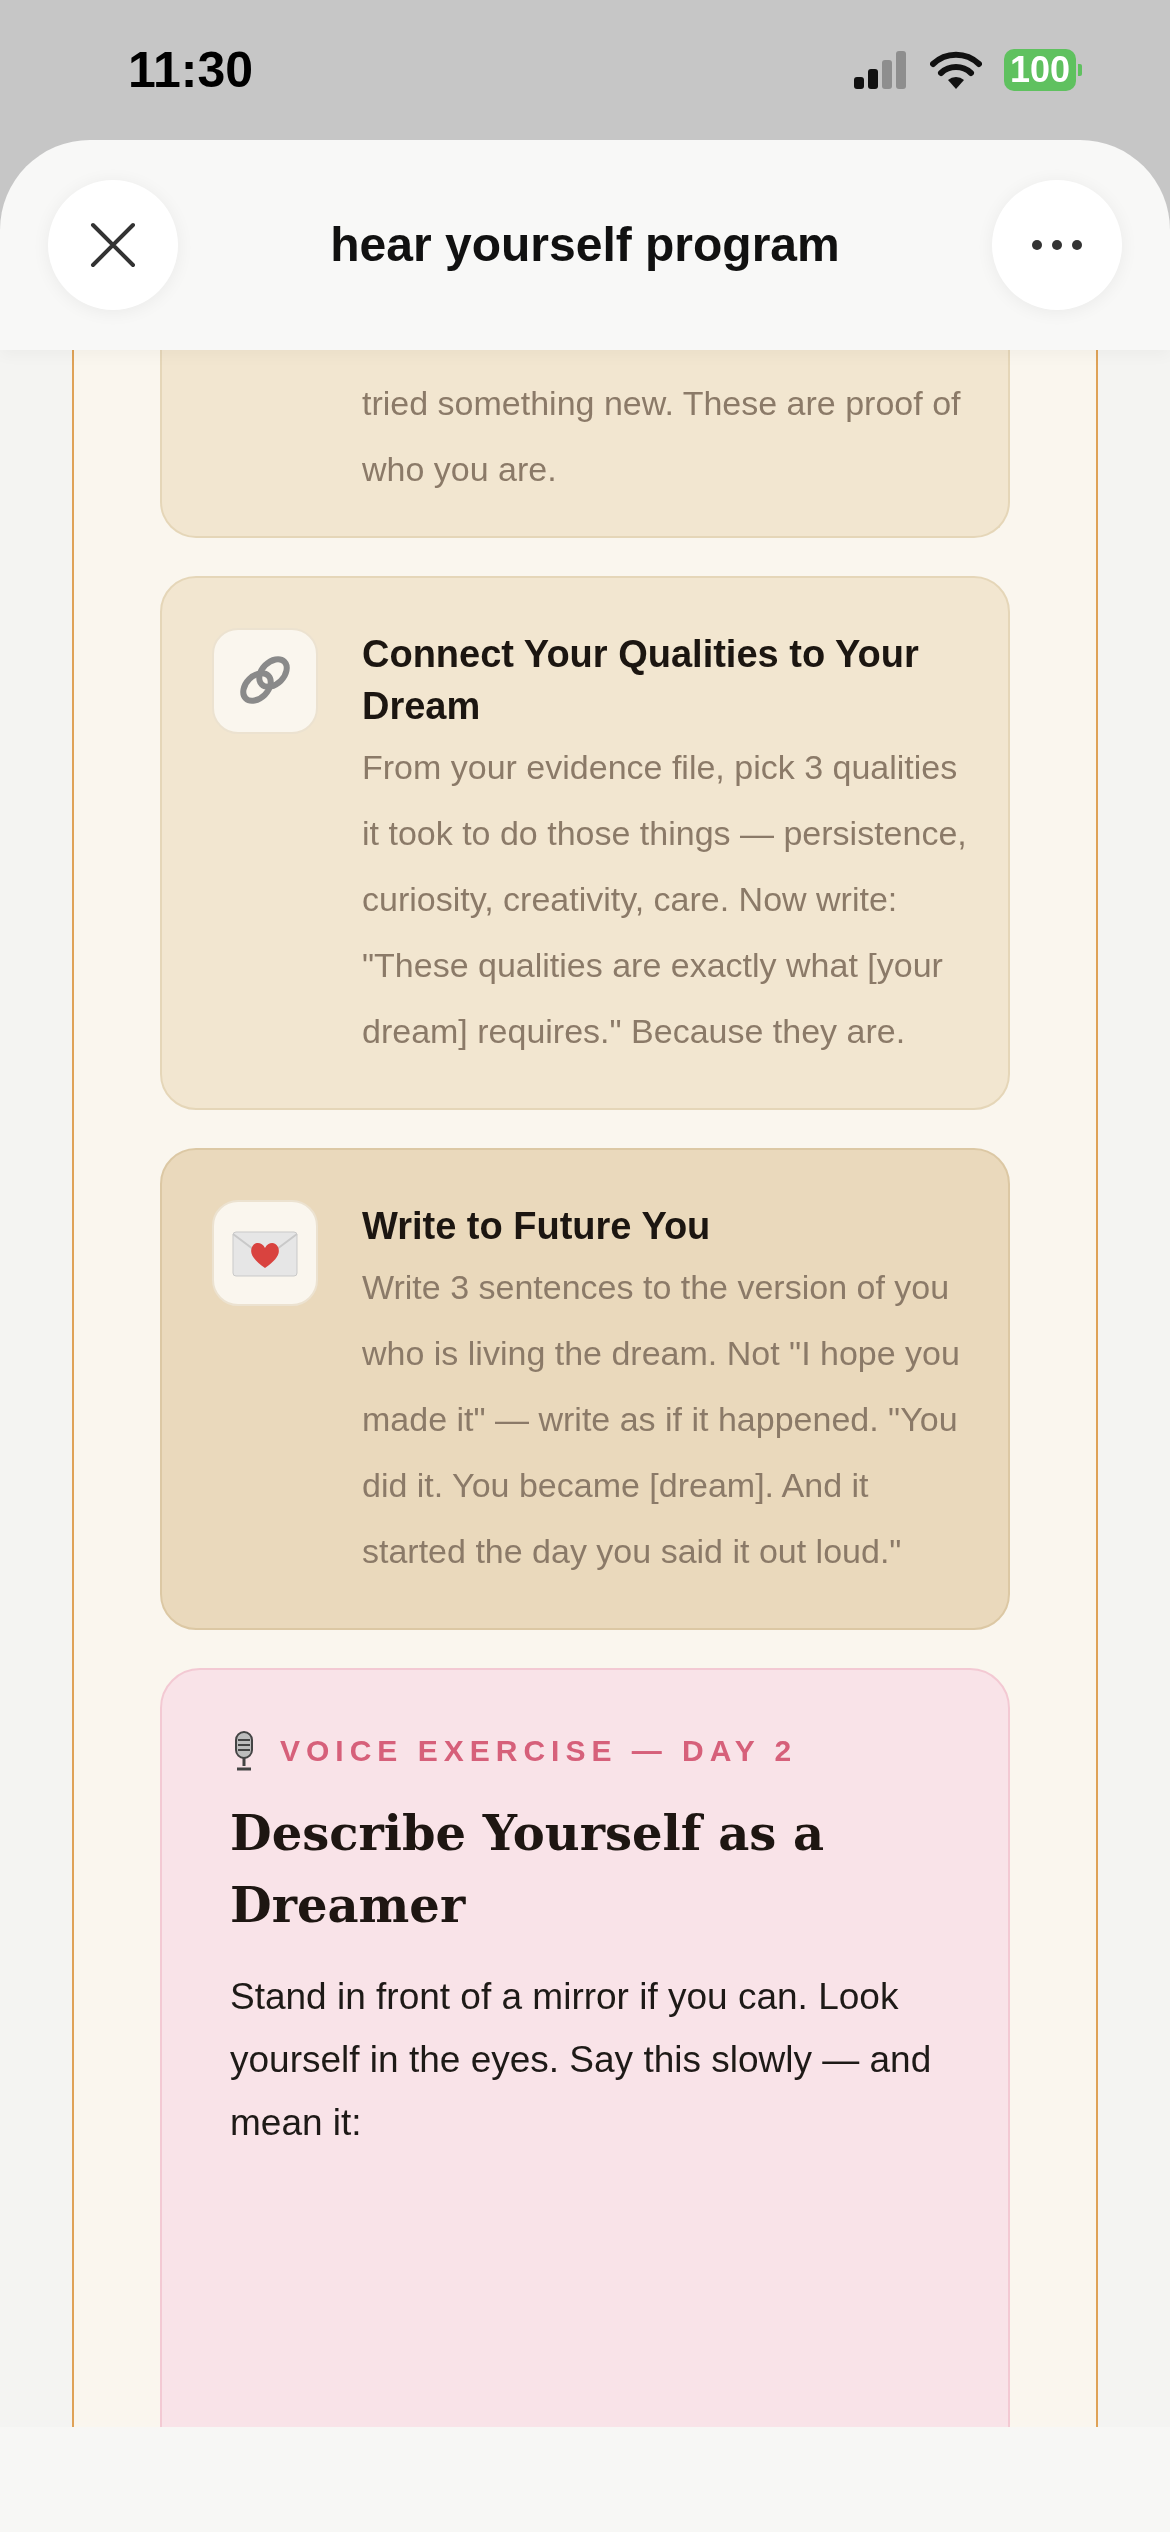 The image size is (1170, 2532). I want to click on close-icon, so click(113, 245).